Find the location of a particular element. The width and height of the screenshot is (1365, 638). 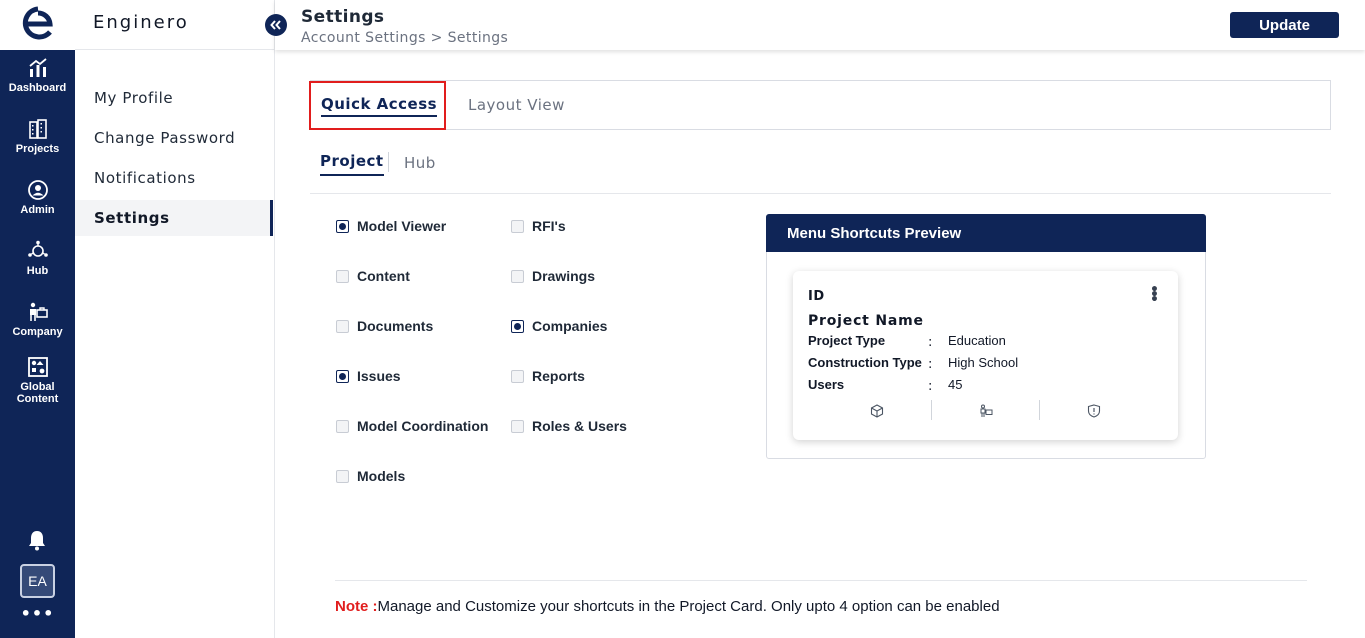

shield-icon is located at coordinates (1094, 411).